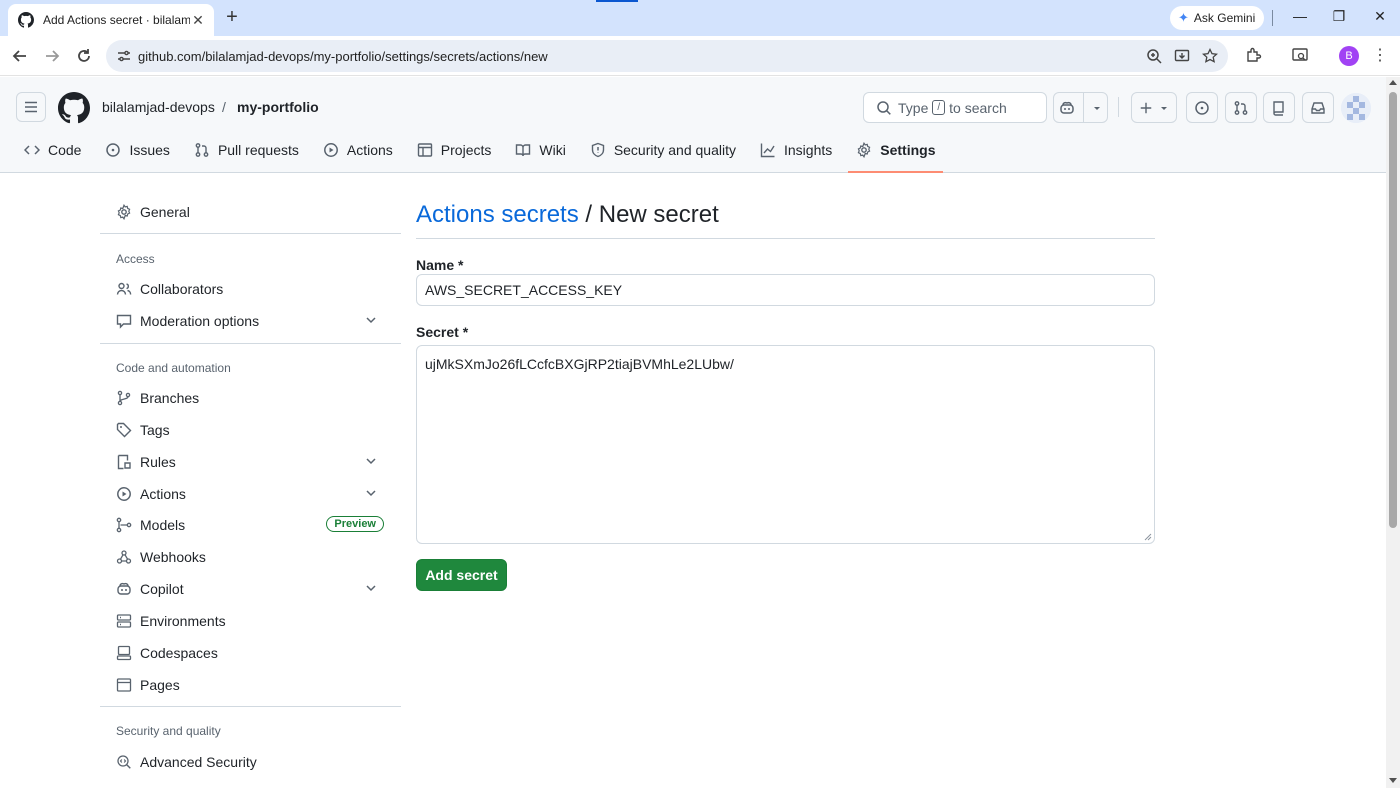 Image resolution: width=1400 pixels, height=788 pixels. I want to click on repositories-button, so click(1279, 107).